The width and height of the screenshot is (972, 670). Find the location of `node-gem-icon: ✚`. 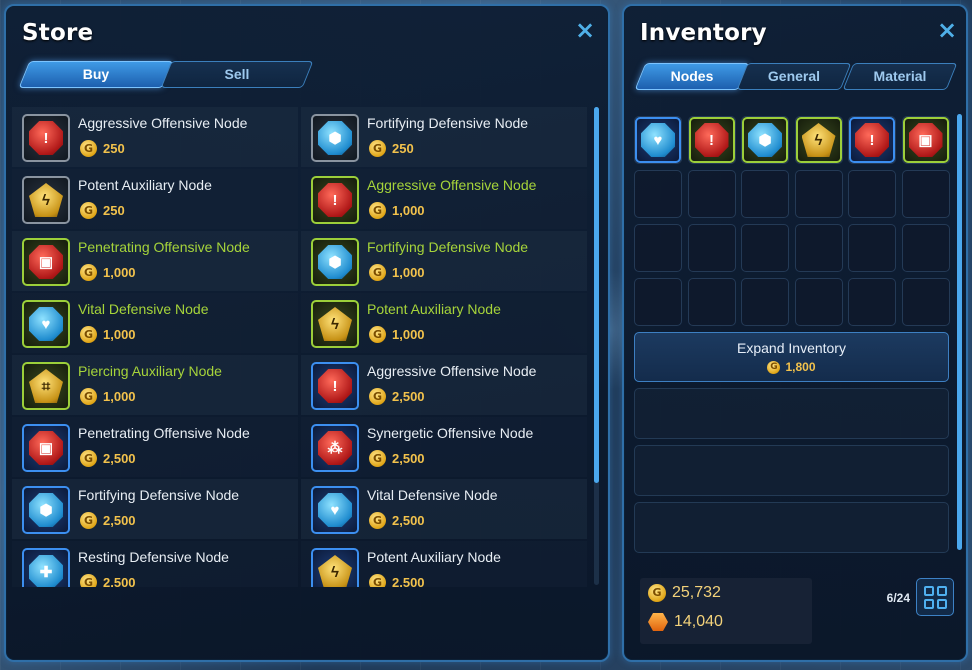

node-gem-icon: ✚ is located at coordinates (46, 571).